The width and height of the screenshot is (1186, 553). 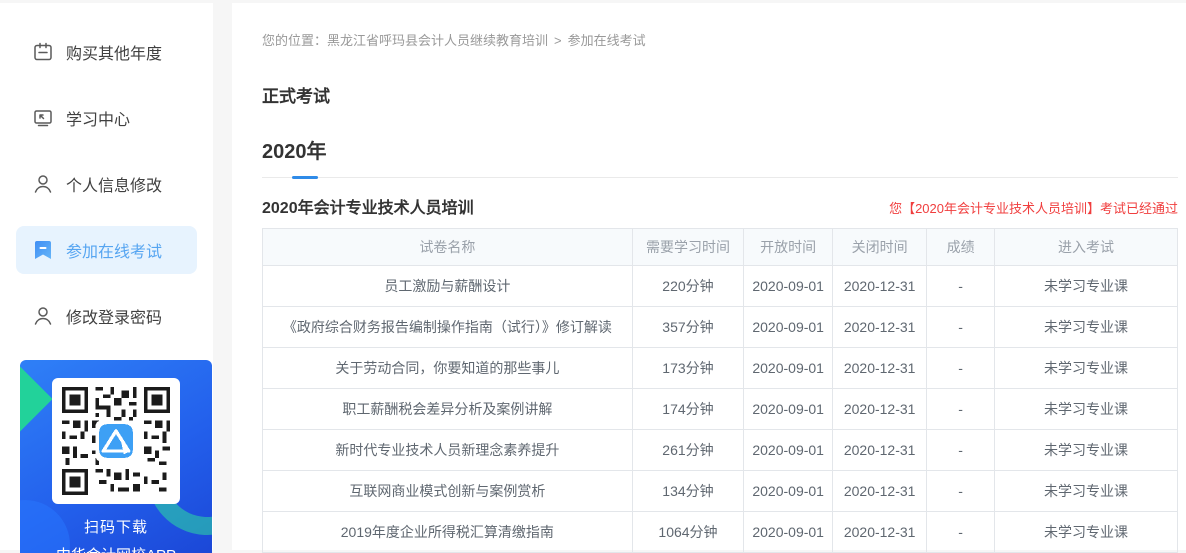 I want to click on app-download-qr-card: 扫码下载 中华会计网校APP, so click(x=116, y=456).